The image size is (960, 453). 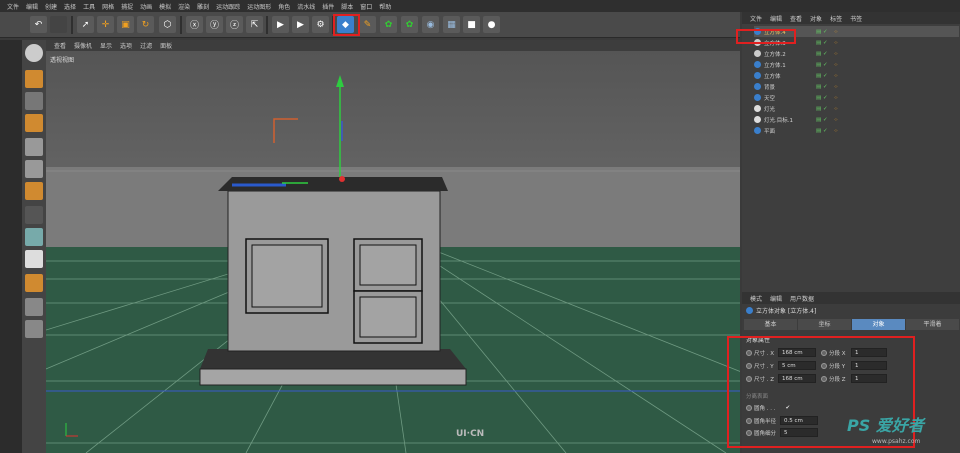 What do you see at coordinates (127, 6) in the screenshot?
I see `menu-item: 捕捉` at bounding box center [127, 6].